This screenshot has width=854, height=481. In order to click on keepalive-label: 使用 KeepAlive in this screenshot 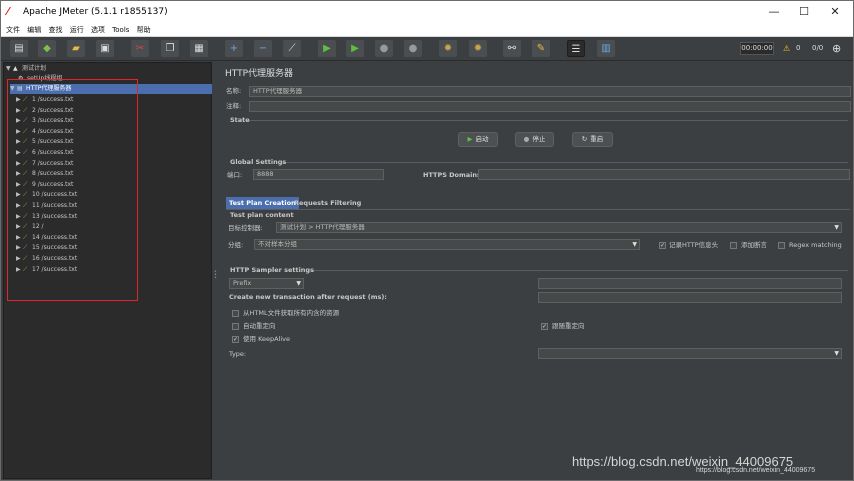, I will do `click(267, 339)`.